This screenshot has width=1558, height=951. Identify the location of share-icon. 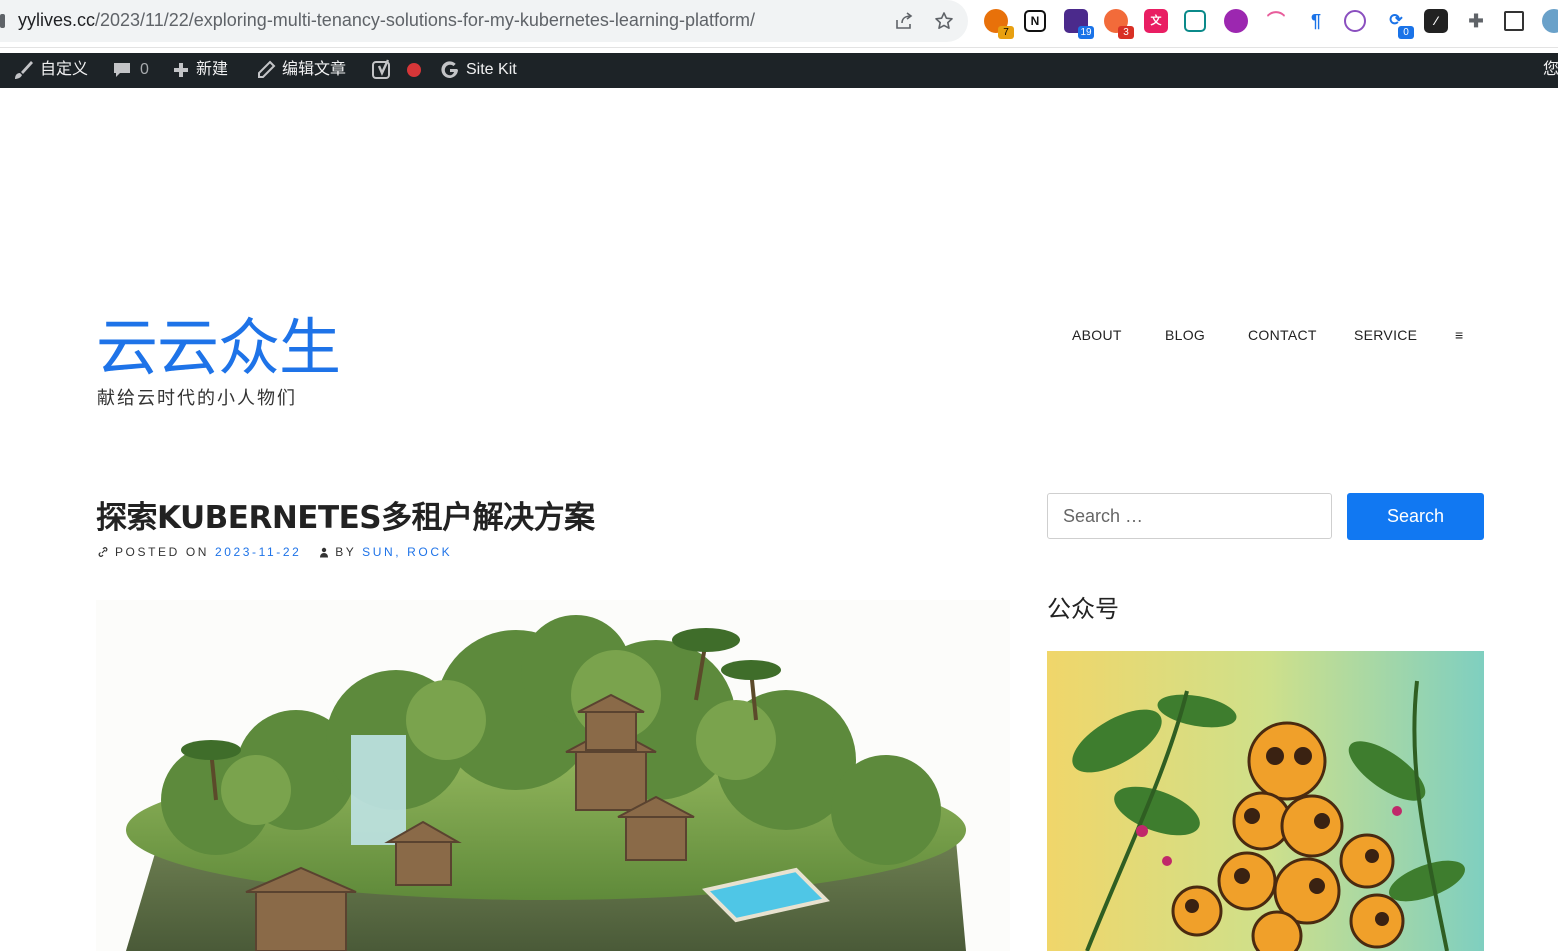
(904, 21).